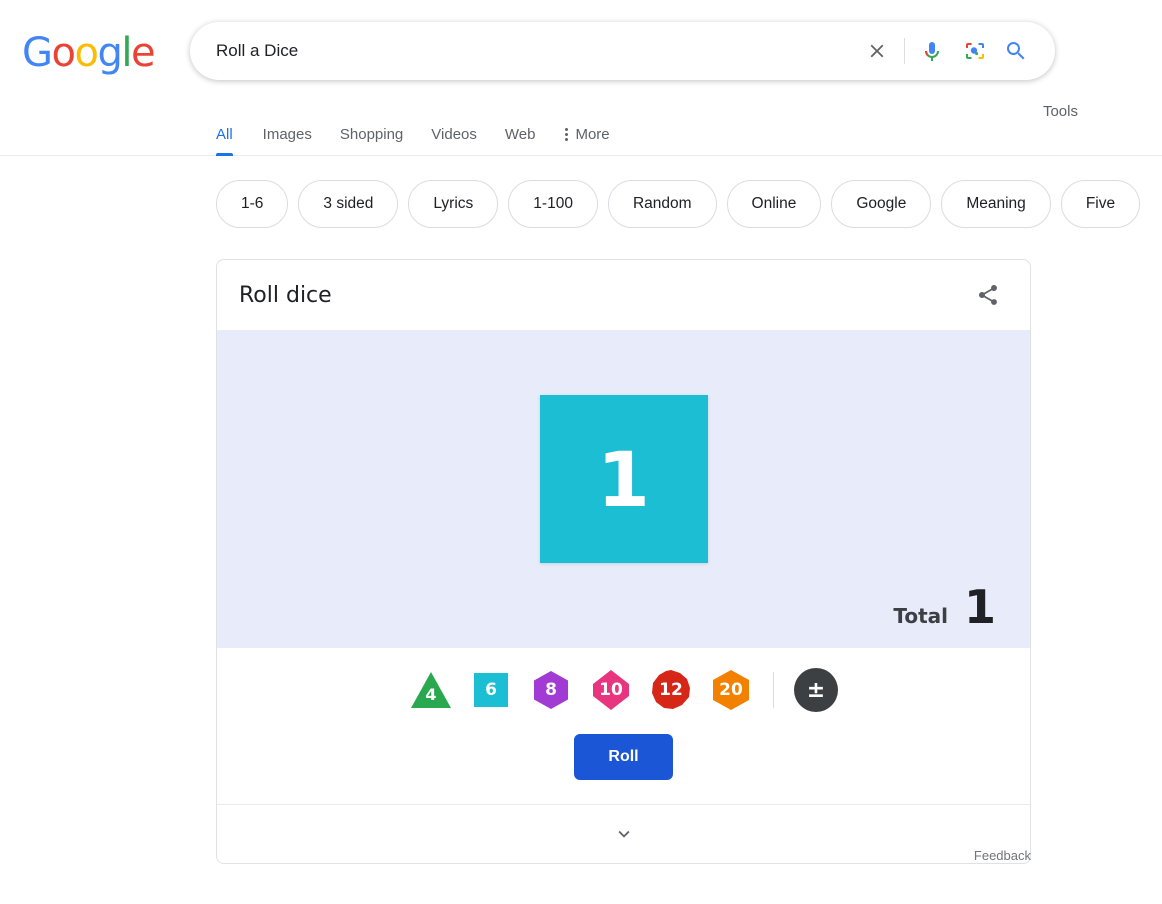 The image size is (1162, 904). I want to click on search-input, so click(536, 51).